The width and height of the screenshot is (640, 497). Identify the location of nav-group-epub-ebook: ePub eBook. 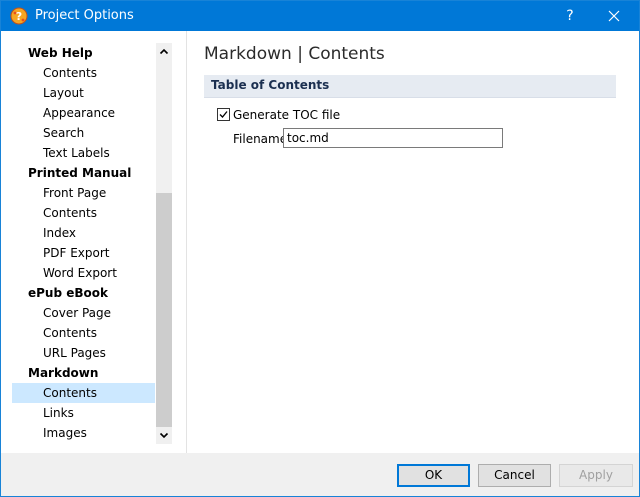
(83, 293).